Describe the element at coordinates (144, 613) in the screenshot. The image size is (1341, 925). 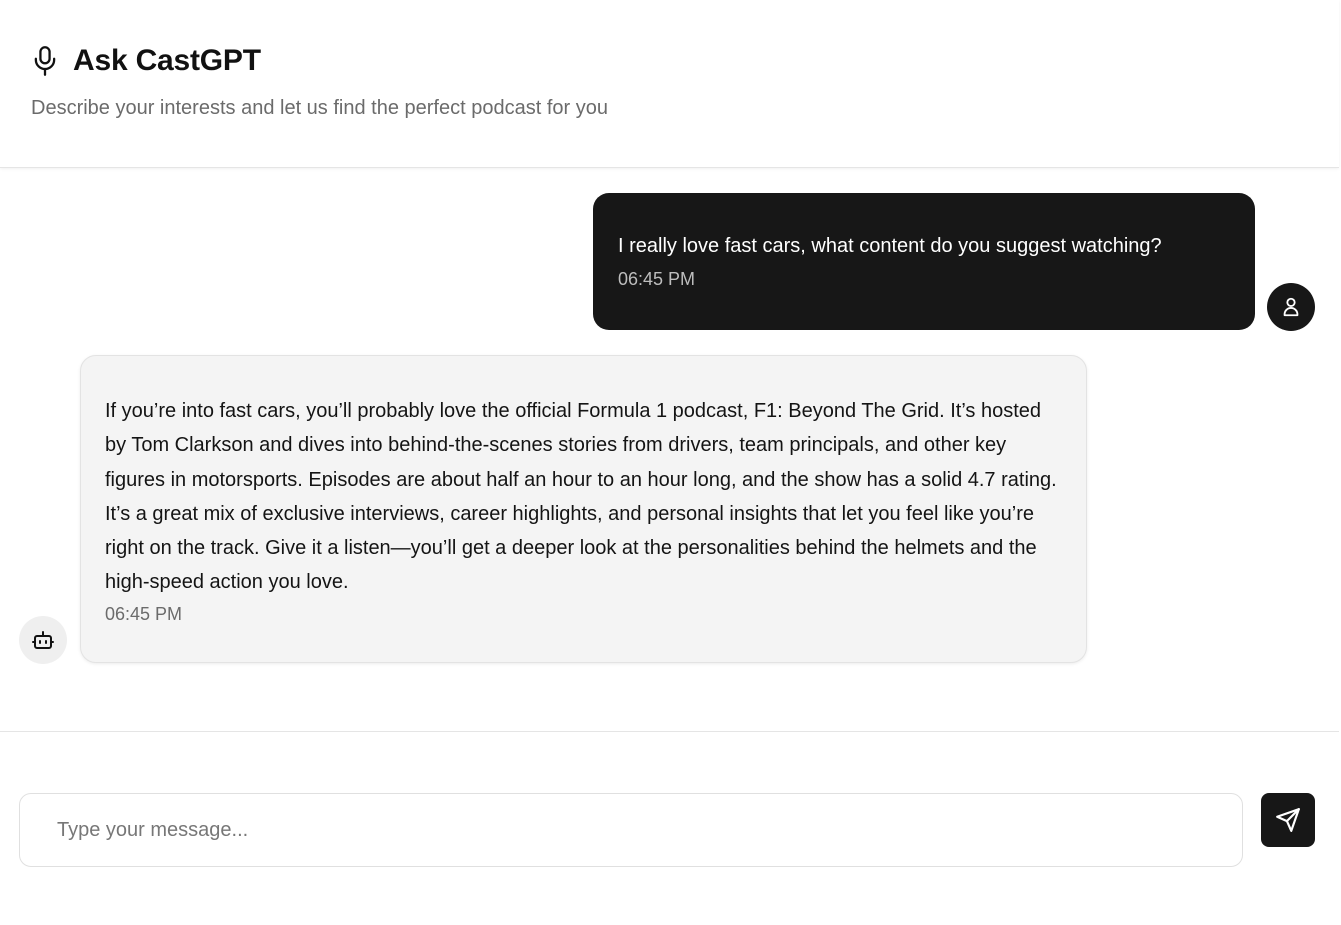
I see `assistant-message-timestamp: 06:45 PM` at that location.